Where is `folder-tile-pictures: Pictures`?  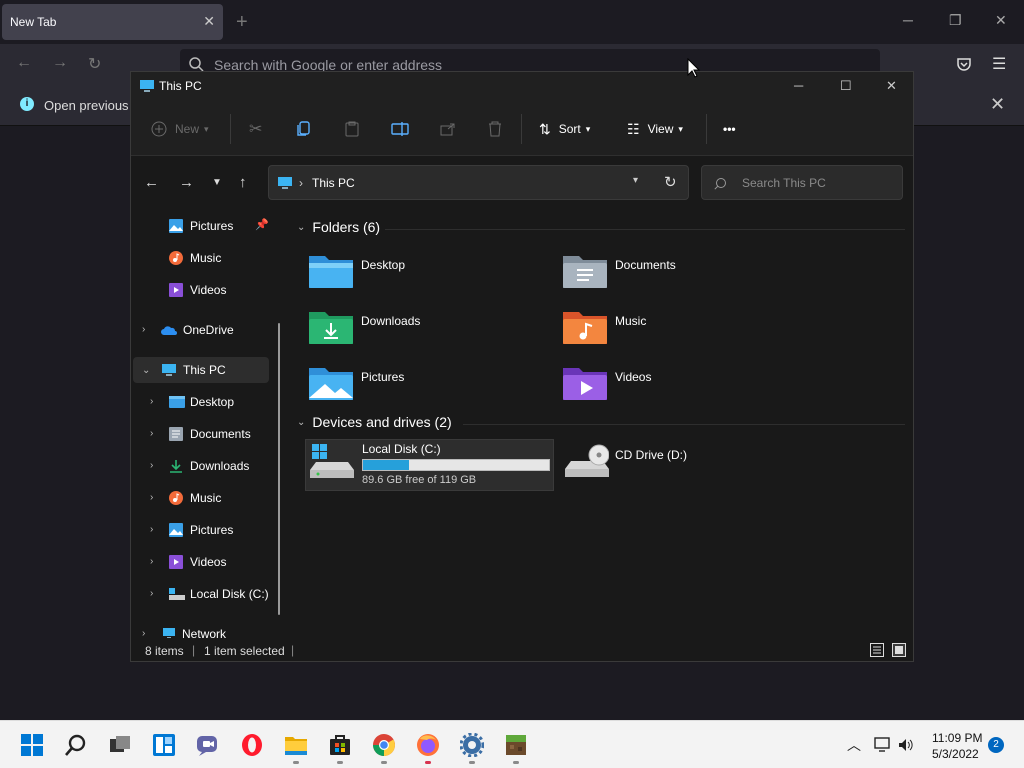 folder-tile-pictures: Pictures is located at coordinates (429, 388).